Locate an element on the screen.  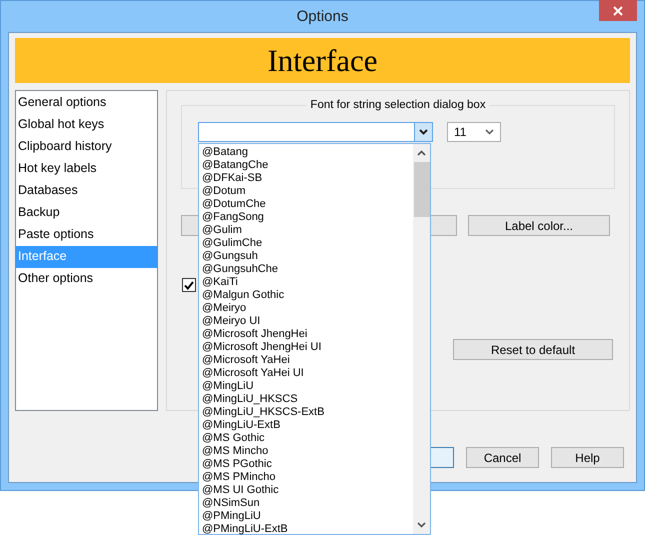
list-option: @Gulim is located at coordinates (306, 230).